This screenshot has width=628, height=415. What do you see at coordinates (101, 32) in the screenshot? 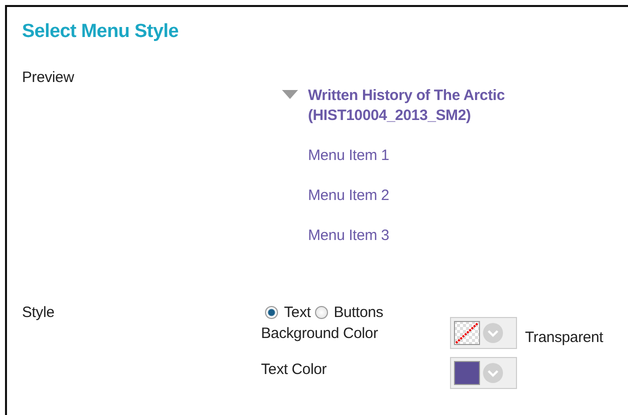
I see `section-title: Select Menu Style` at bounding box center [101, 32].